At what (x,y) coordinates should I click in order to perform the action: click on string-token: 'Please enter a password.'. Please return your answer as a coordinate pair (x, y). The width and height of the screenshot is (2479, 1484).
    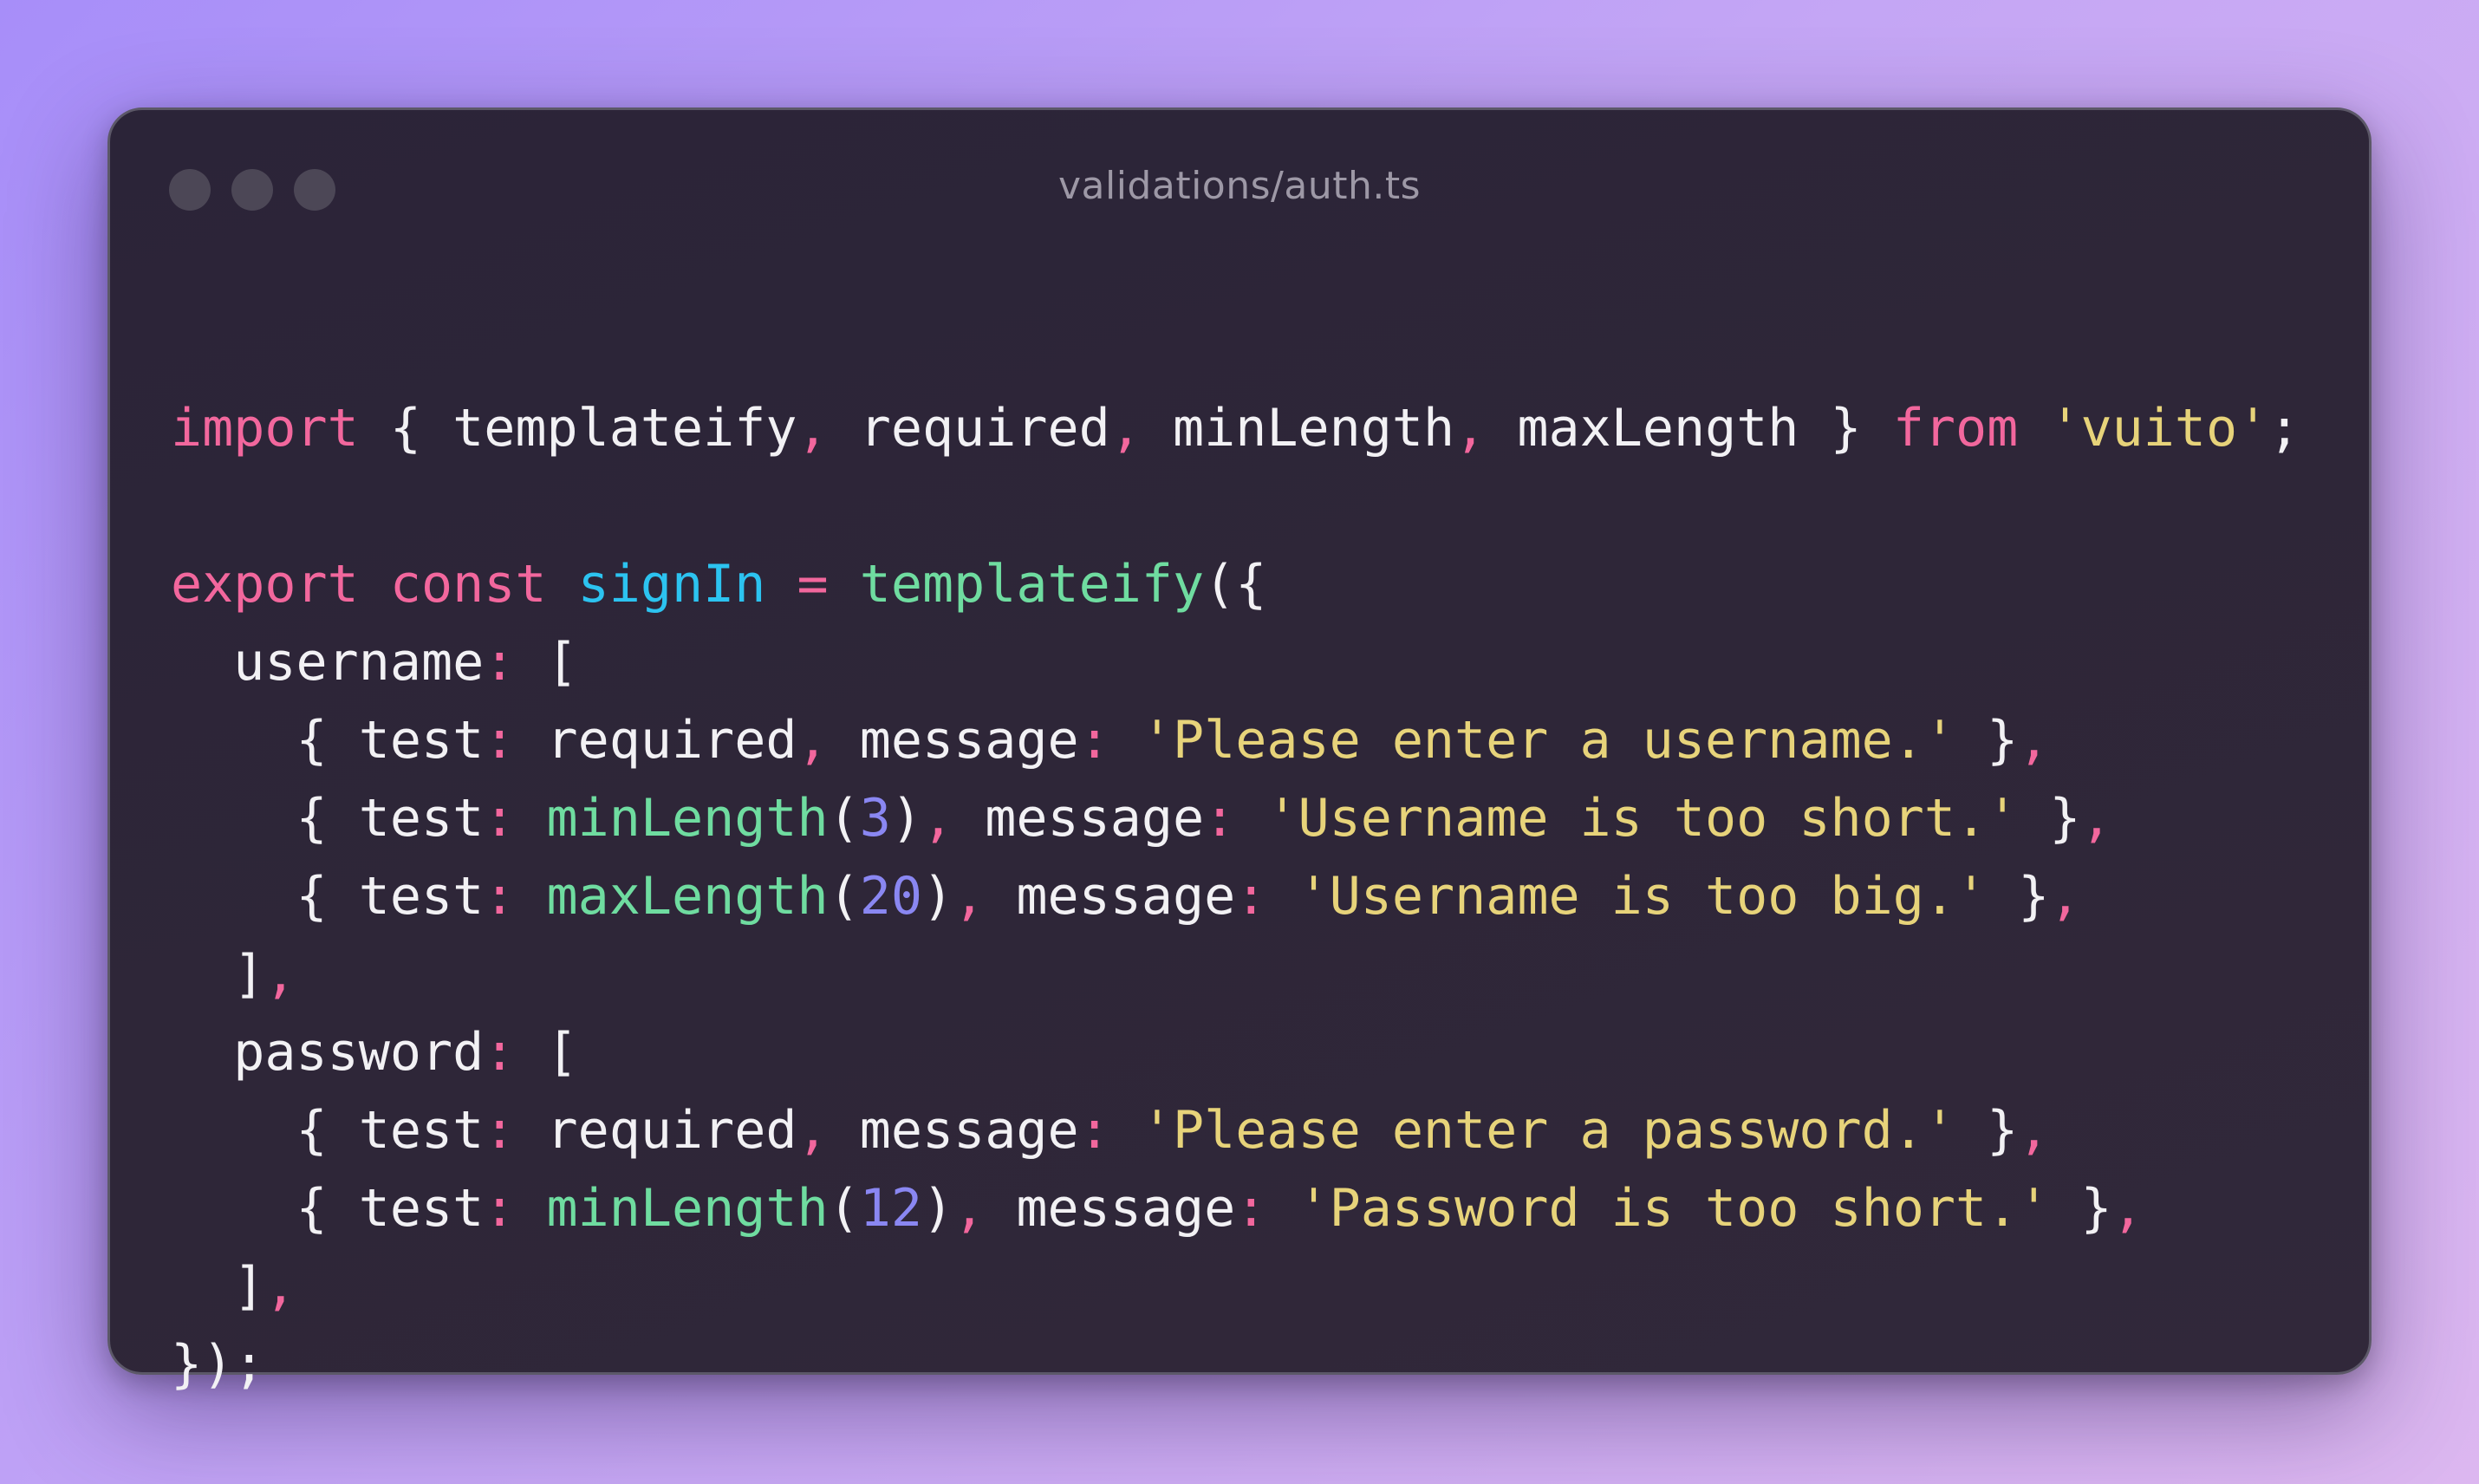
    Looking at the image, I should click on (1548, 1130).